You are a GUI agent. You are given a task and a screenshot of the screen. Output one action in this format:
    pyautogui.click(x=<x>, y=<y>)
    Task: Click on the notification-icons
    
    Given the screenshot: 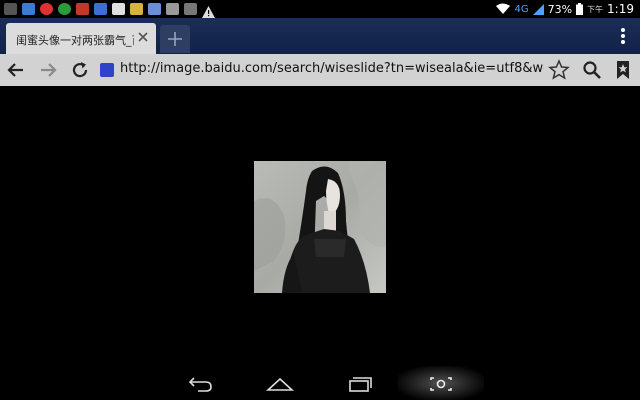 What is the action you would take?
    pyautogui.click(x=109, y=10)
    